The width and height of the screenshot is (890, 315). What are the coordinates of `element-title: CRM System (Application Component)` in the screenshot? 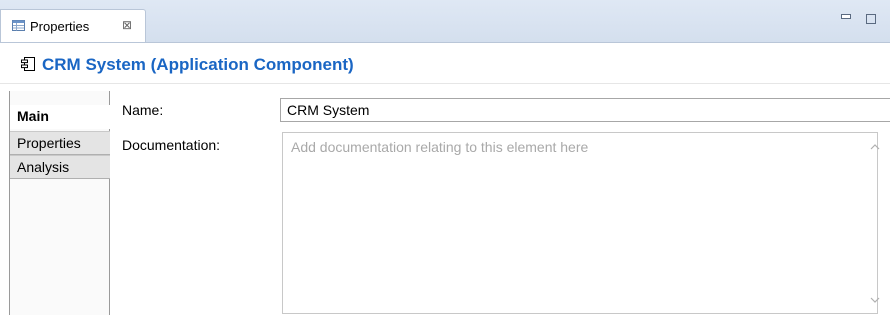 It's located at (198, 64).